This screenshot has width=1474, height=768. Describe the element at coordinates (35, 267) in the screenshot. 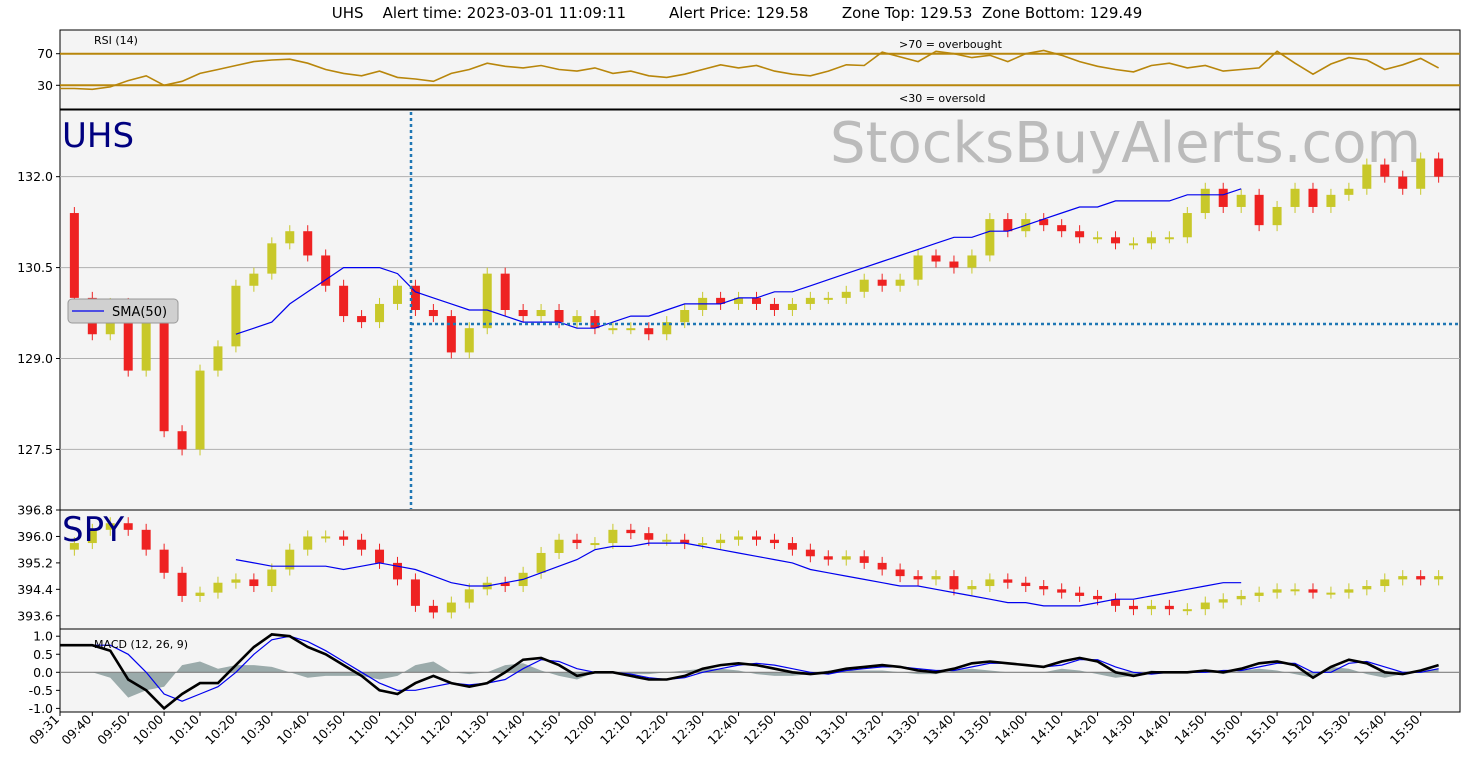

I see `price-ytick-label: 130.5` at that location.